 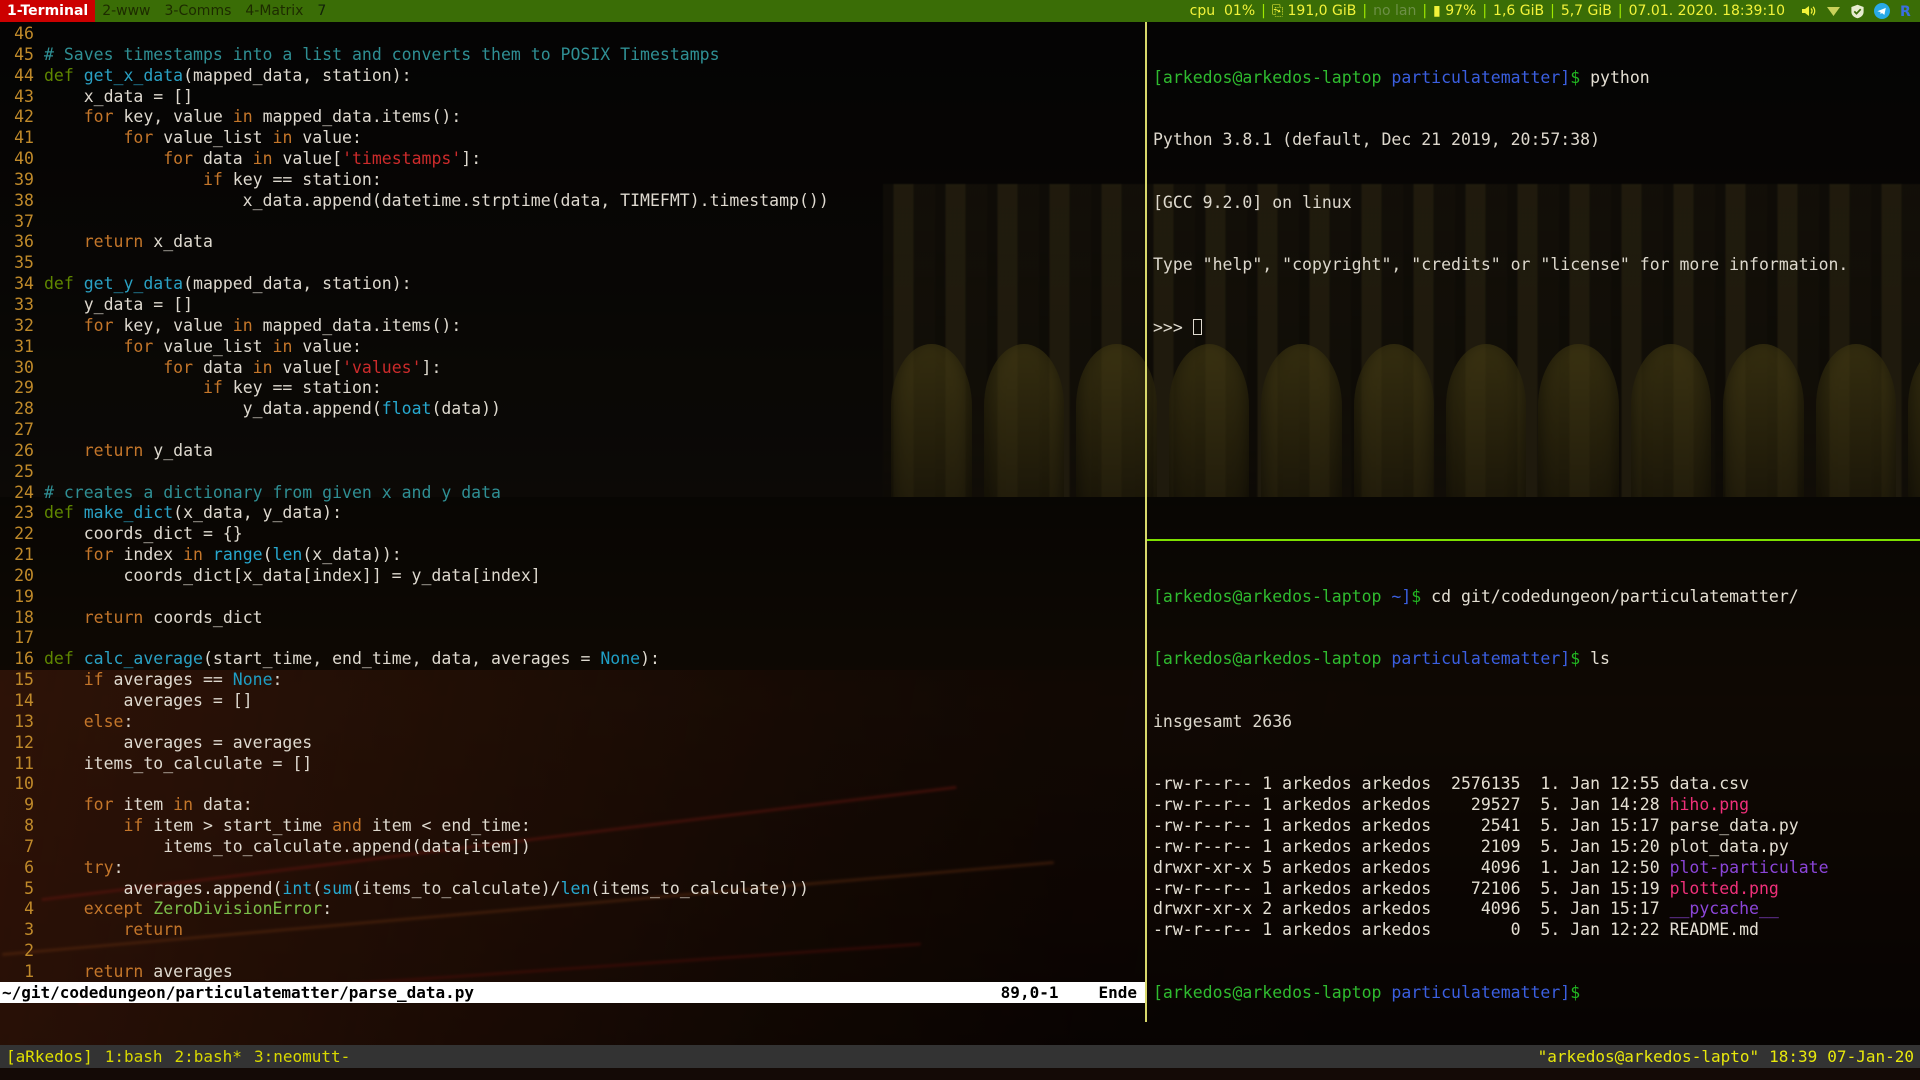 I want to click on code-token: make_dict, so click(x=128, y=513).